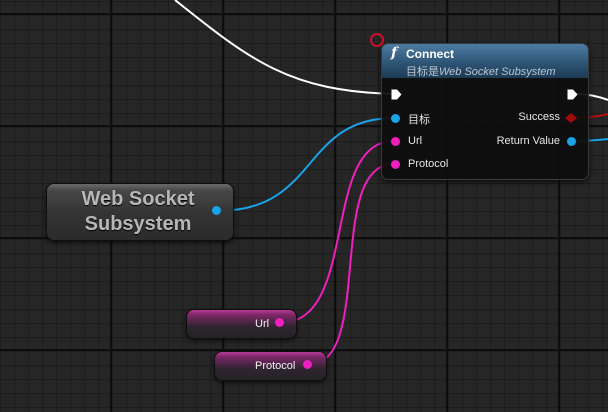  I want to click on return-value-output-pin, so click(571, 141).